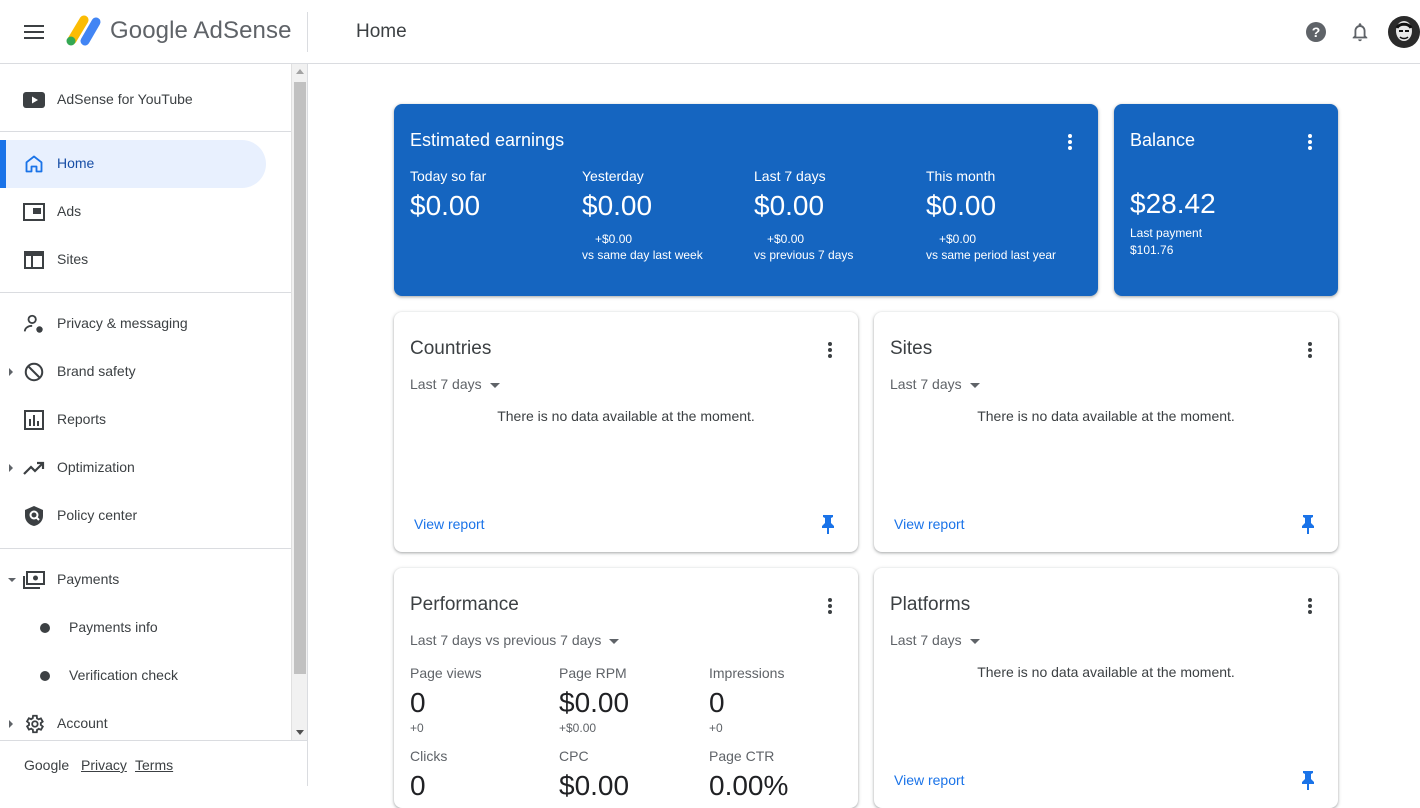 The image size is (1420, 808). What do you see at coordinates (307, 32) in the screenshot?
I see `header-divider` at bounding box center [307, 32].